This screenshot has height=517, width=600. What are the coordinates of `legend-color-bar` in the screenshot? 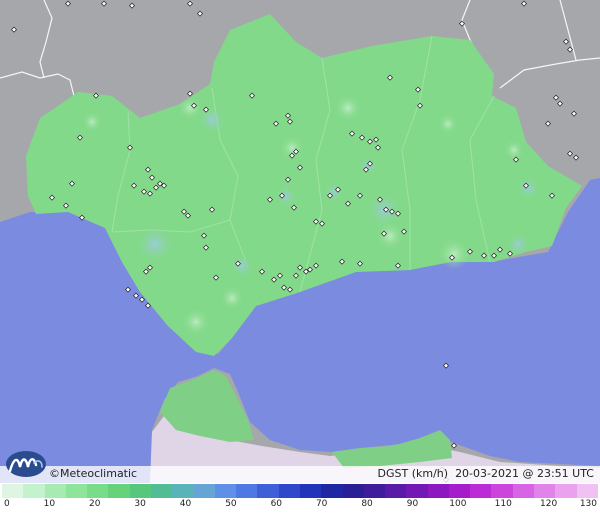 It's located at (300, 491).